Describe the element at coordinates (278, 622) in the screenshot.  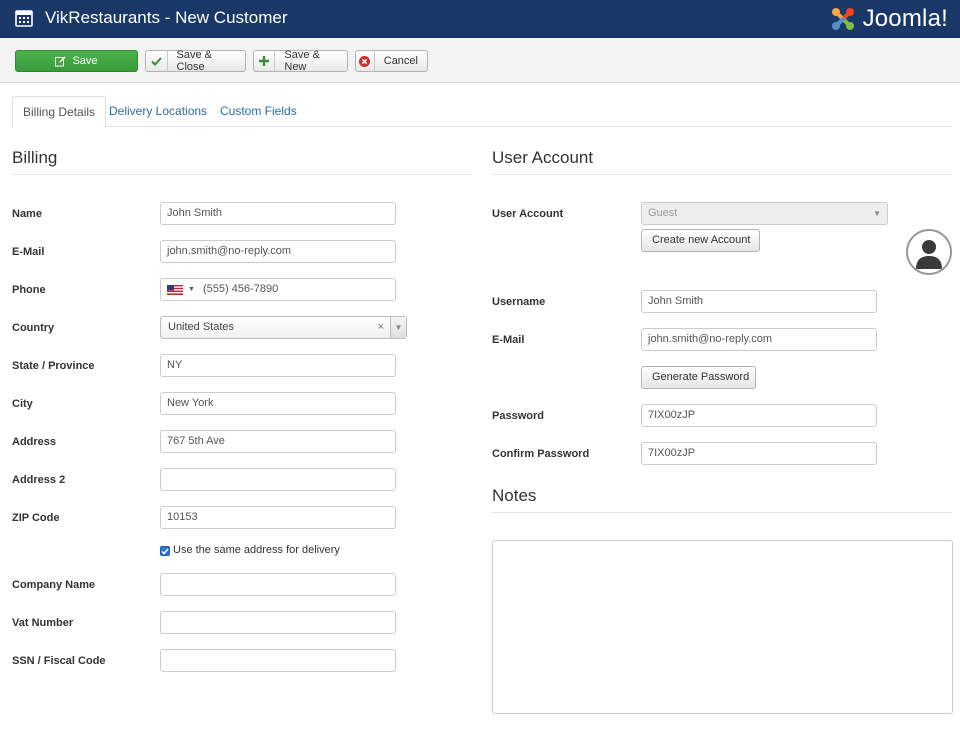
I see `vat-input` at that location.